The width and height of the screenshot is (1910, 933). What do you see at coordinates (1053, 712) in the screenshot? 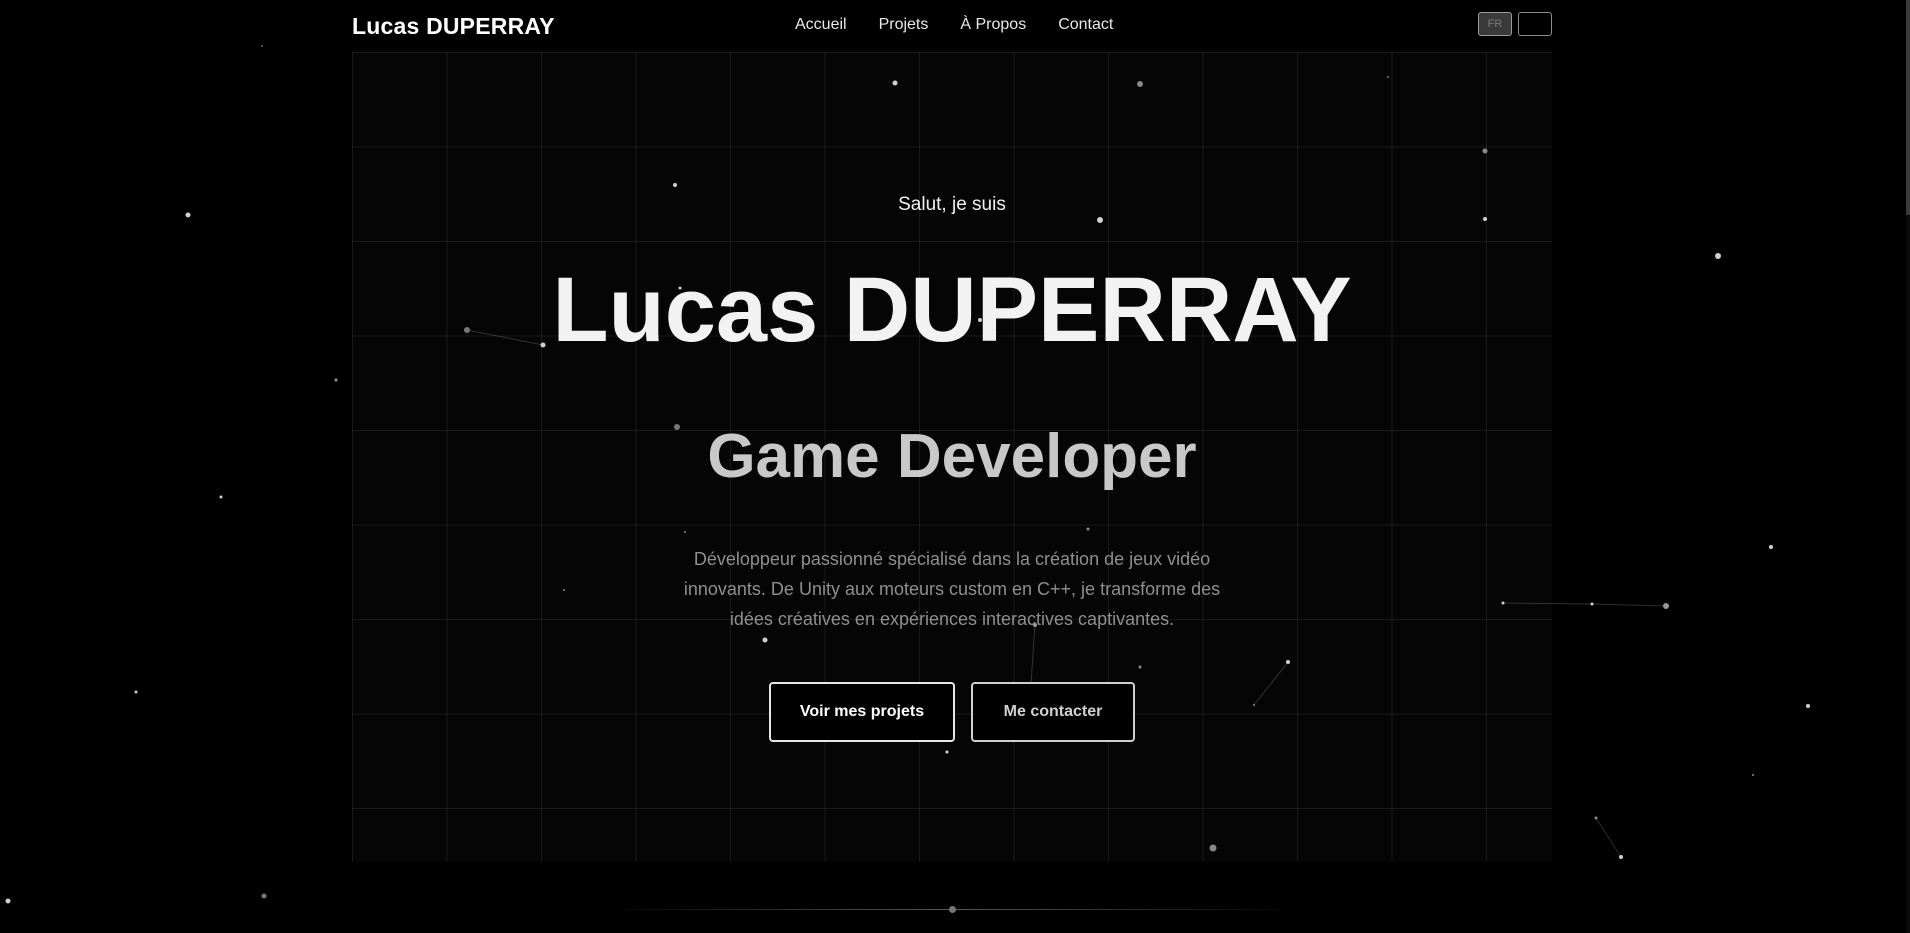
I see `contact-me-button: Me contacter` at bounding box center [1053, 712].